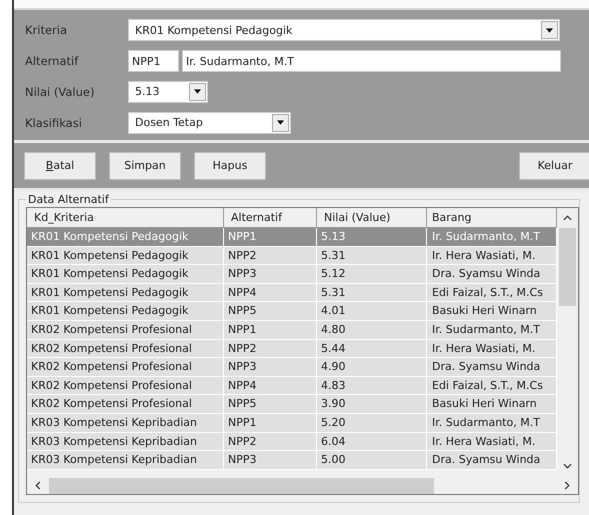 The height and width of the screenshot is (515, 589). I want to click on table-cell: 5.00, so click(372, 460).